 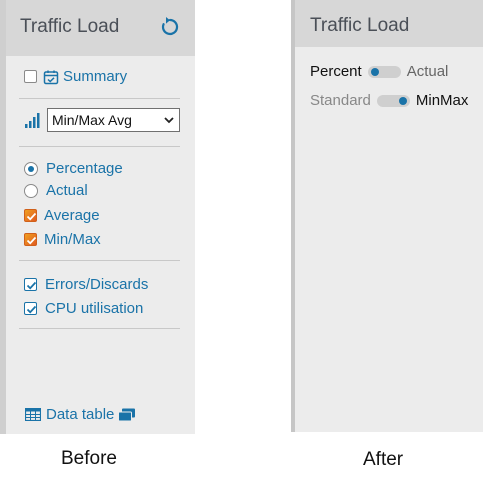 I want to click on summary-row: Summary, so click(x=75, y=76).